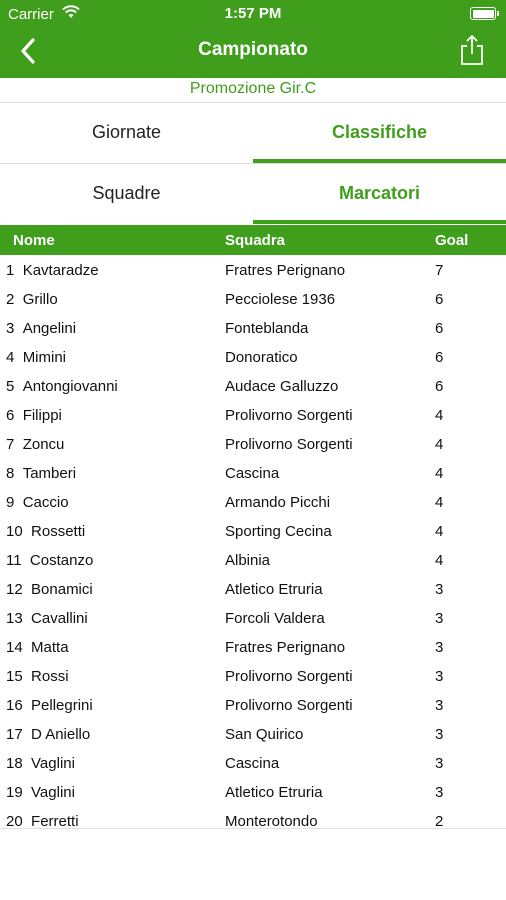 This screenshot has width=506, height=900. I want to click on scorer-name: 10 Rossetti, so click(45, 531).